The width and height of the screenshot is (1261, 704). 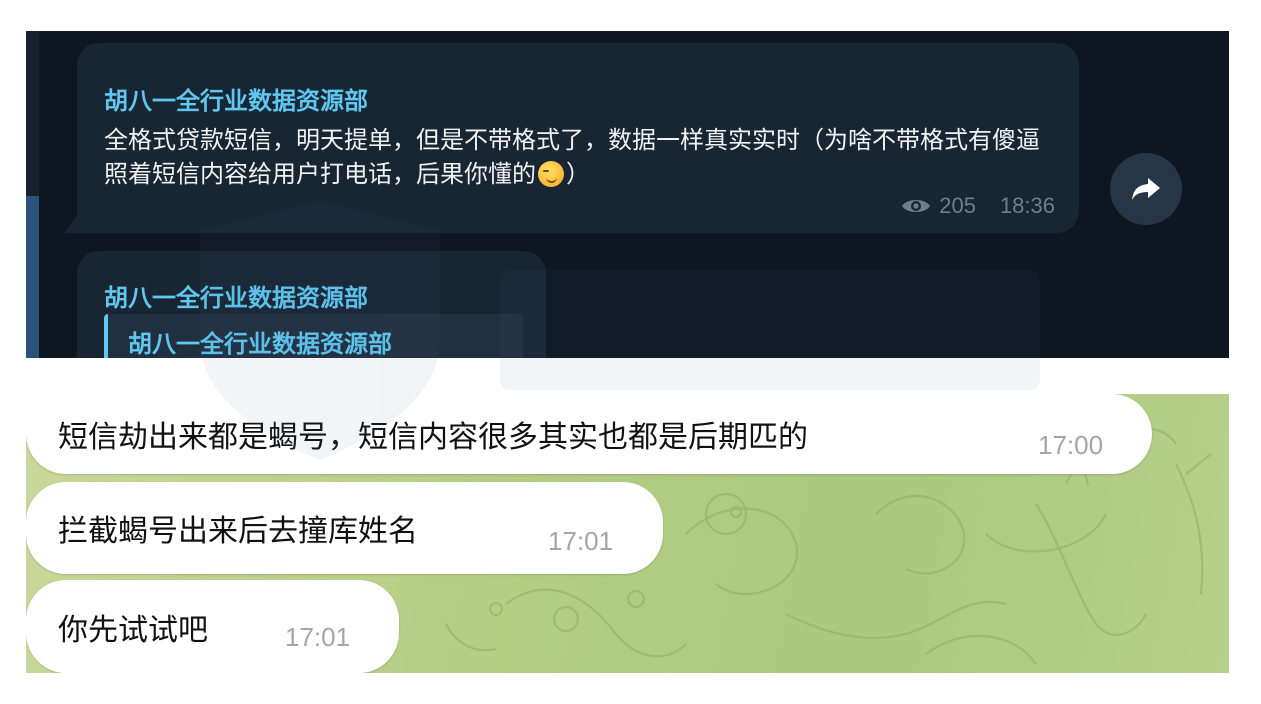 What do you see at coordinates (260, 343) in the screenshot?
I see `forwarded-from-name: 胡八一全行业数据资源部` at bounding box center [260, 343].